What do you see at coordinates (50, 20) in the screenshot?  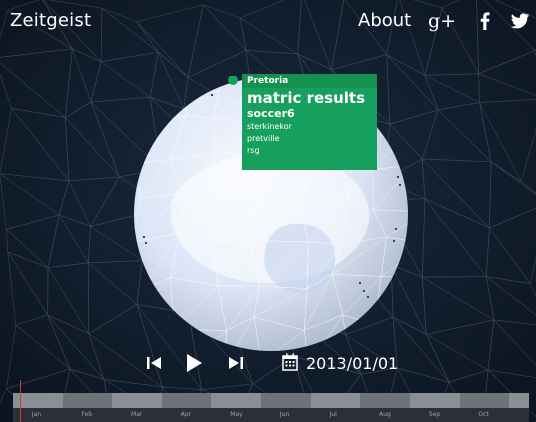 I see `logo: Zeitgeist` at bounding box center [50, 20].